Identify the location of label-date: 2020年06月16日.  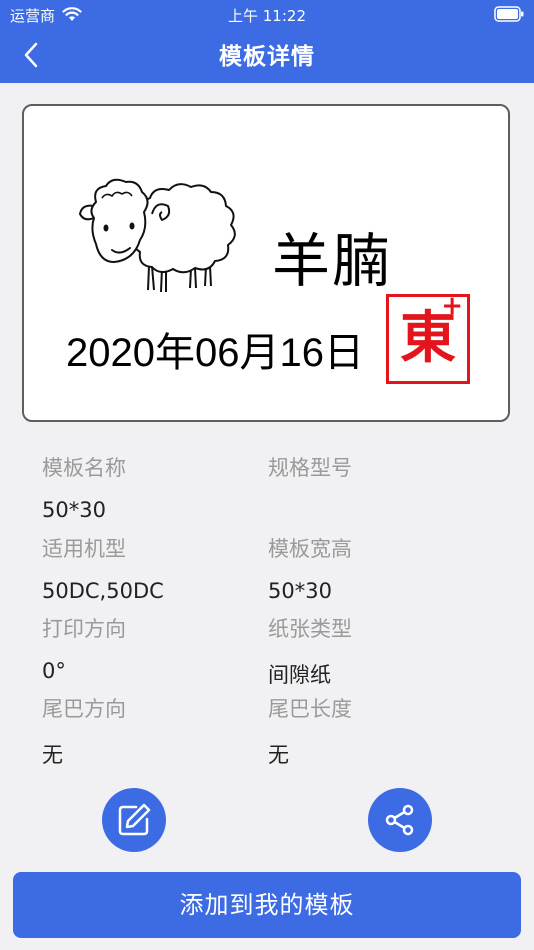
(215, 353).